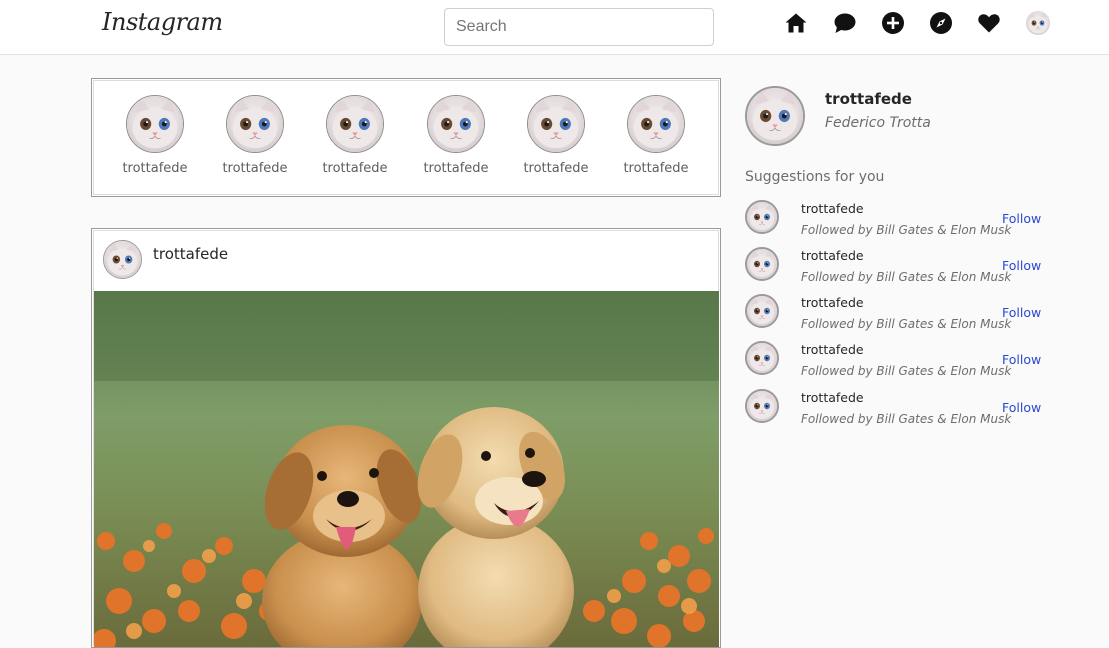 This screenshot has width=1109, height=648. What do you see at coordinates (162, 22) in the screenshot?
I see `instagram-logo: Instagram` at bounding box center [162, 22].